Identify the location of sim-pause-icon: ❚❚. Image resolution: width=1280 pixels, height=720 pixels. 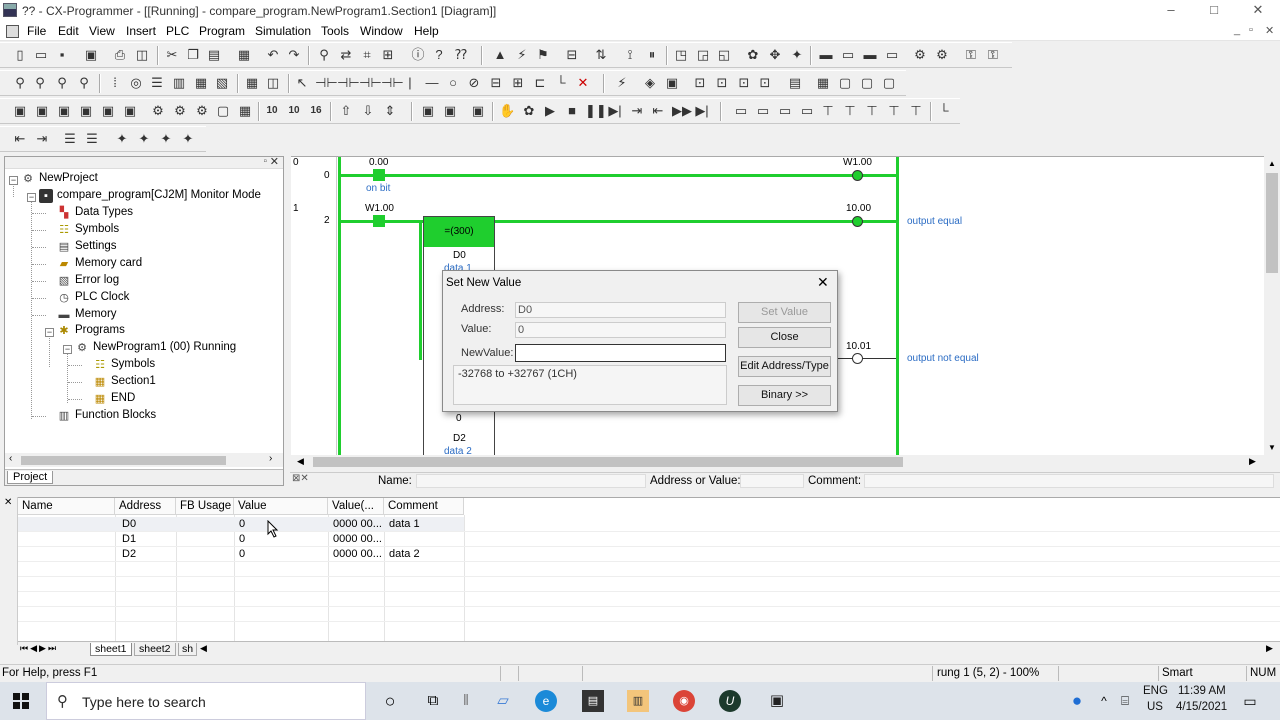
(596, 111).